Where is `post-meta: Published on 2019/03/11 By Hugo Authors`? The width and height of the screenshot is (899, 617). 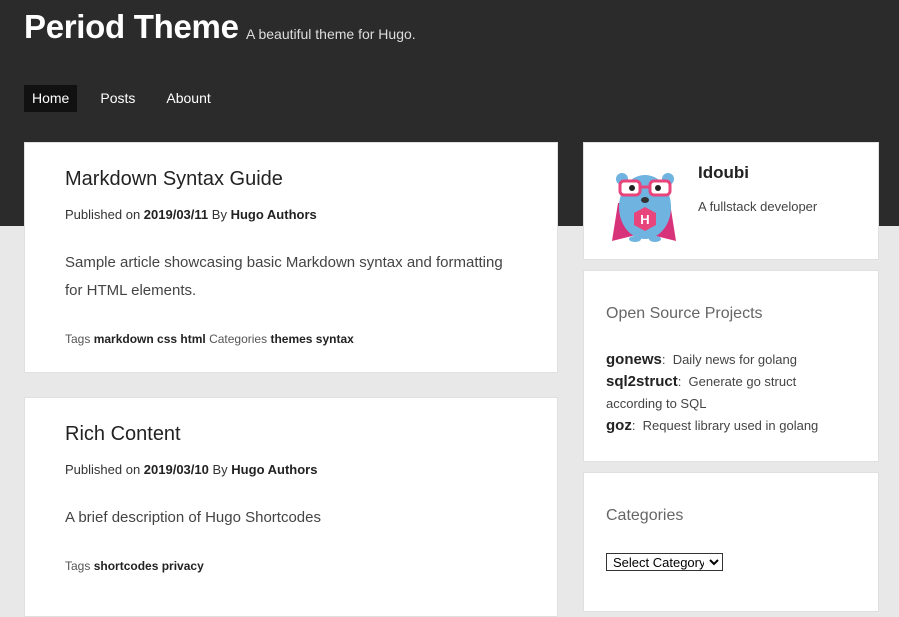 post-meta: Published on 2019/03/11 By Hugo Authors is located at coordinates (191, 214).